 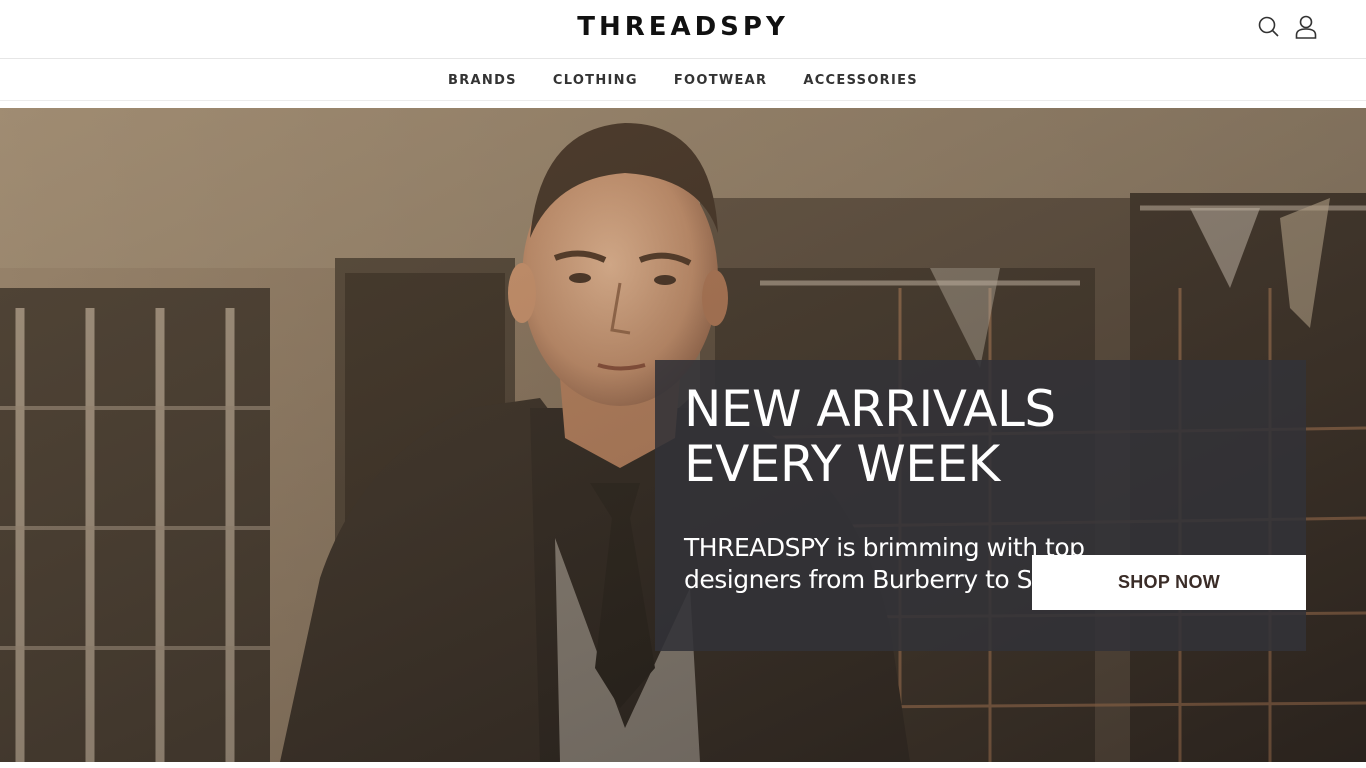 What do you see at coordinates (870, 409) in the screenshot?
I see `hero-title-line-1: NEW ARRIVALS` at bounding box center [870, 409].